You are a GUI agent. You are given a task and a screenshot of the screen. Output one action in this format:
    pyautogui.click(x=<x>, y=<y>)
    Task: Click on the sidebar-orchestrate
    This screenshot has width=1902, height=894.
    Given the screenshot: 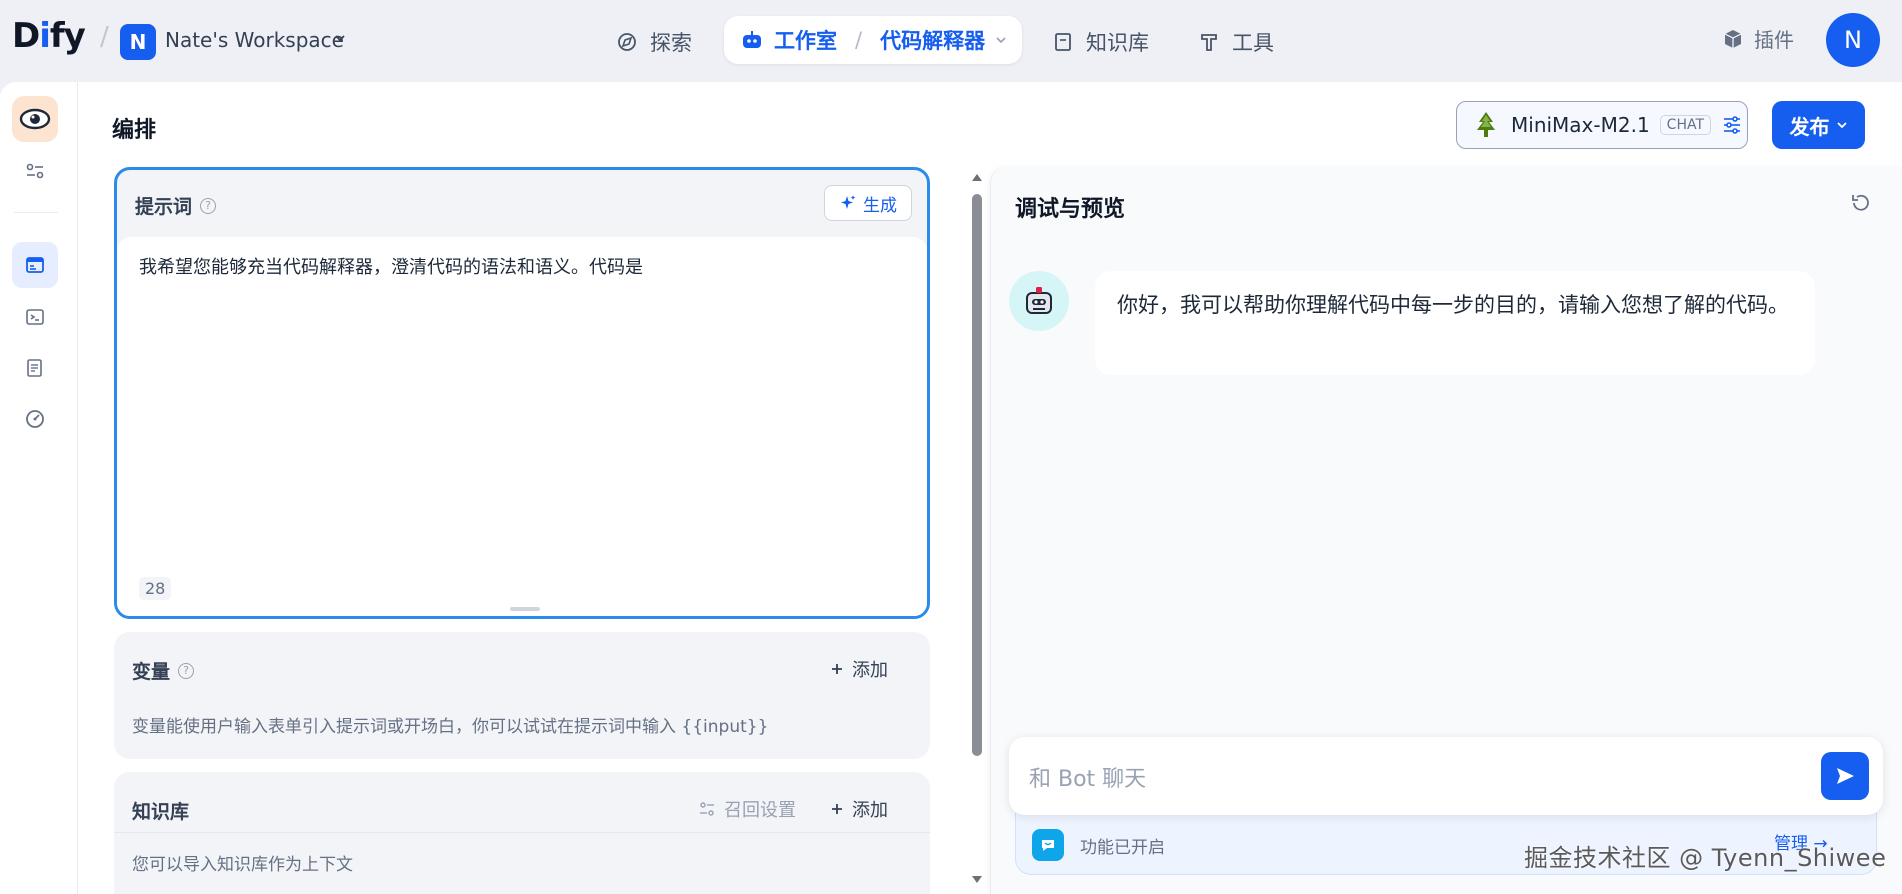 What is the action you would take?
    pyautogui.click(x=35, y=265)
    